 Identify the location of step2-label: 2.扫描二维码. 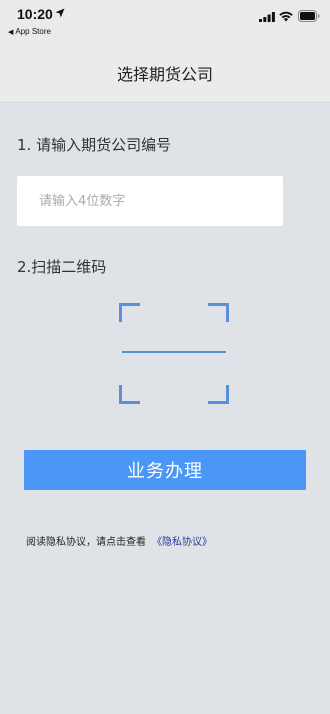
(62, 267).